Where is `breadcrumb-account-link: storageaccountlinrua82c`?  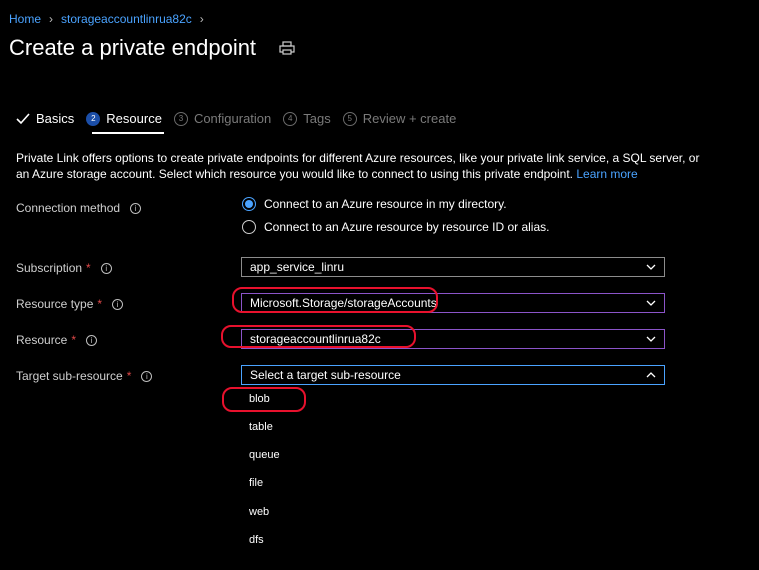
breadcrumb-account-link: storageaccountlinrua82c is located at coordinates (126, 19).